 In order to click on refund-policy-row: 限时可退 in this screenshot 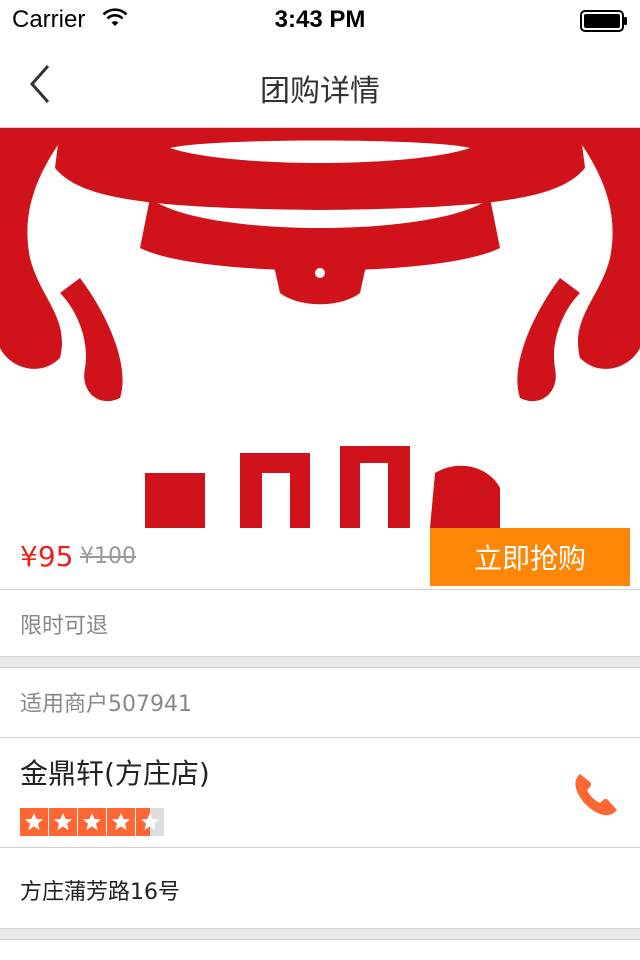, I will do `click(320, 623)`.